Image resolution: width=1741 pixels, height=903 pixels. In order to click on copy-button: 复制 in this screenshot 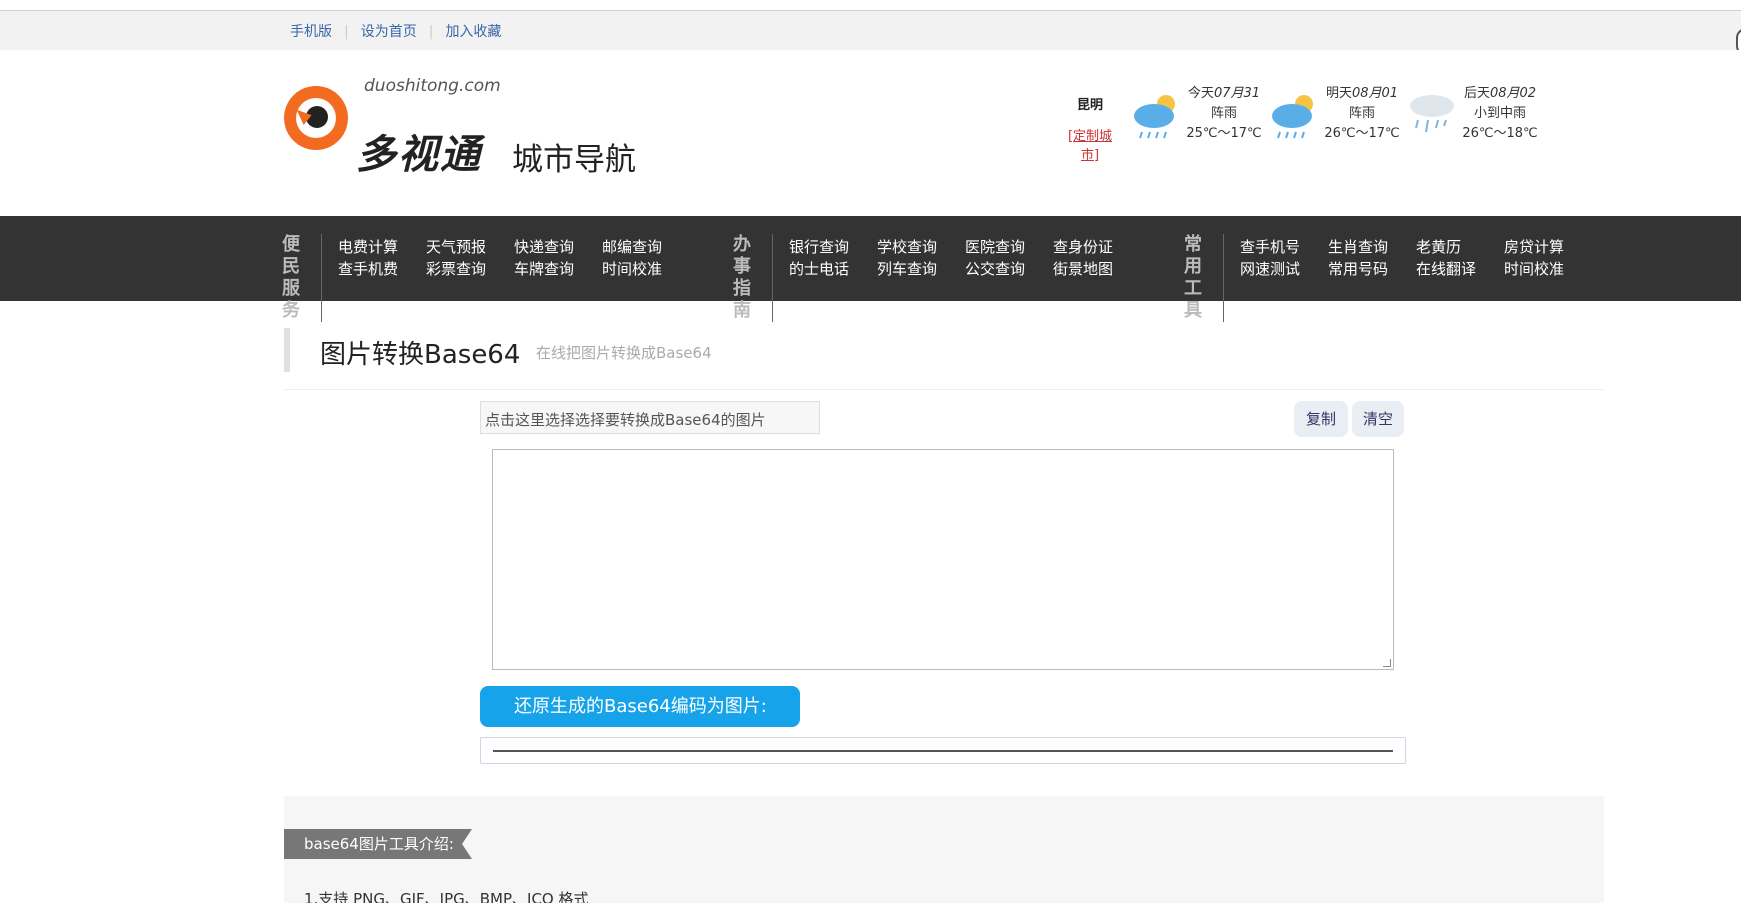, I will do `click(1321, 419)`.